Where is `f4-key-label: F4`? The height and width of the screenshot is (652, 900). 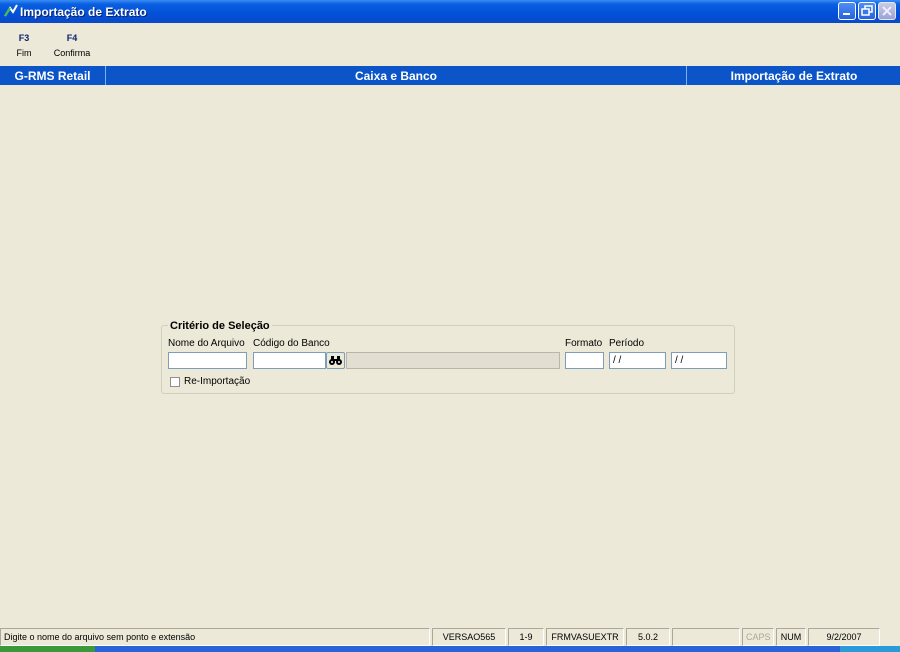 f4-key-label: F4 is located at coordinates (72, 38).